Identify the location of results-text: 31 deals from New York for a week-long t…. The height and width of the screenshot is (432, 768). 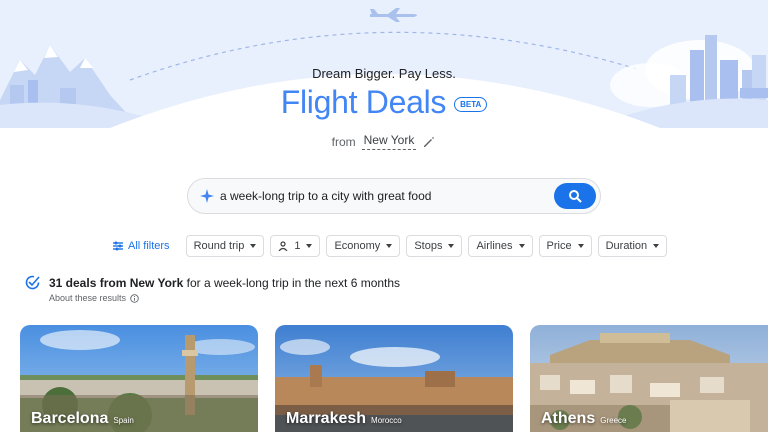
(224, 283).